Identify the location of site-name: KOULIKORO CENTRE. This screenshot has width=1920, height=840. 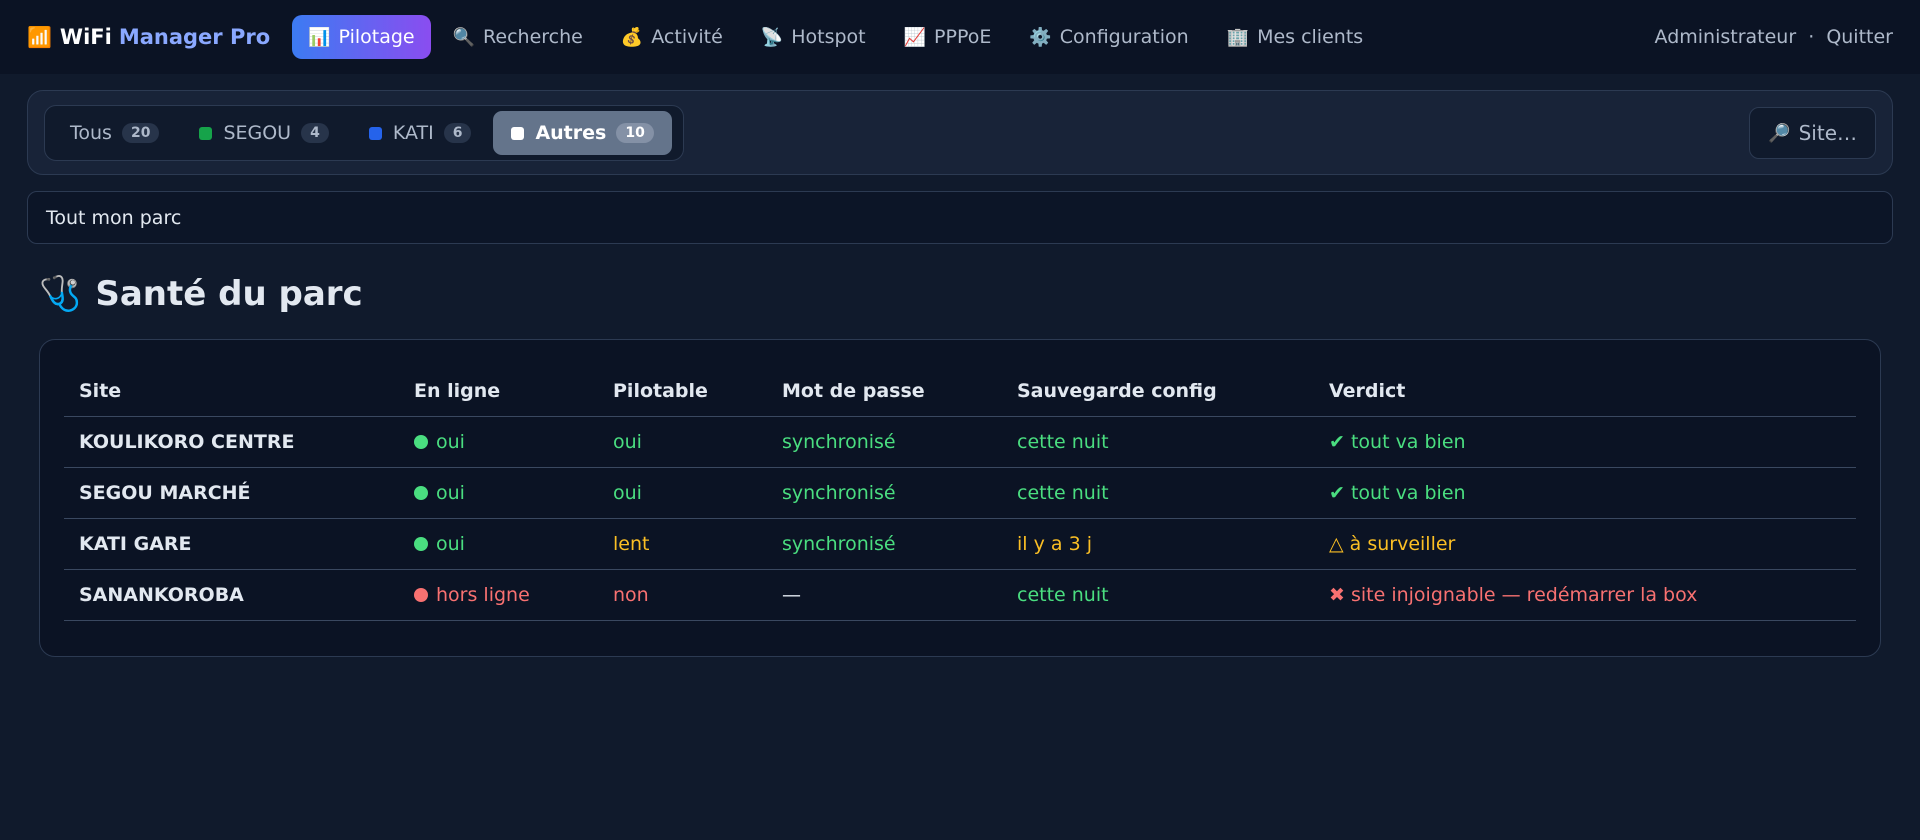
(231, 442).